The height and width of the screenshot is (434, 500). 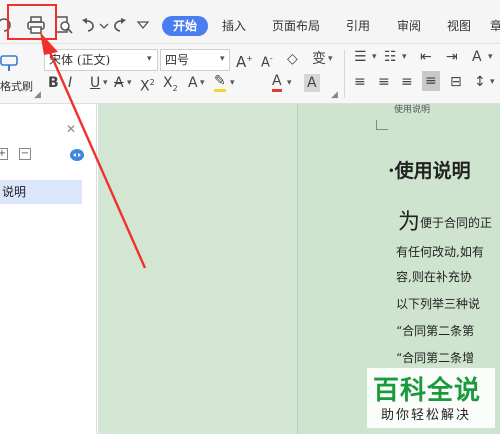 What do you see at coordinates (119, 83) in the screenshot?
I see `strikethrough-icon: A` at bounding box center [119, 83].